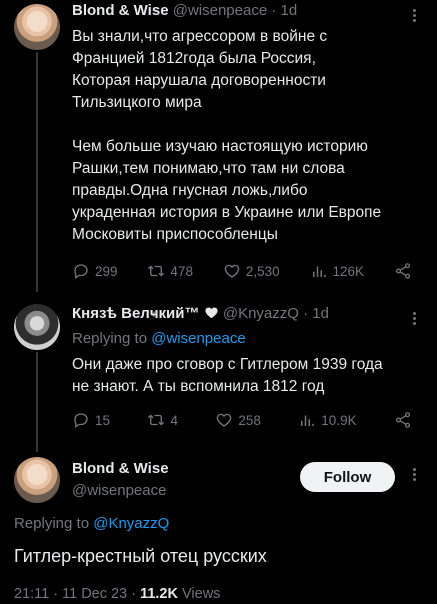 This screenshot has height=604, width=437. Describe the element at coordinates (190, 190) in the screenshot. I see `tweet-text-line: правды.Одна гнусная ложь,либо` at that location.